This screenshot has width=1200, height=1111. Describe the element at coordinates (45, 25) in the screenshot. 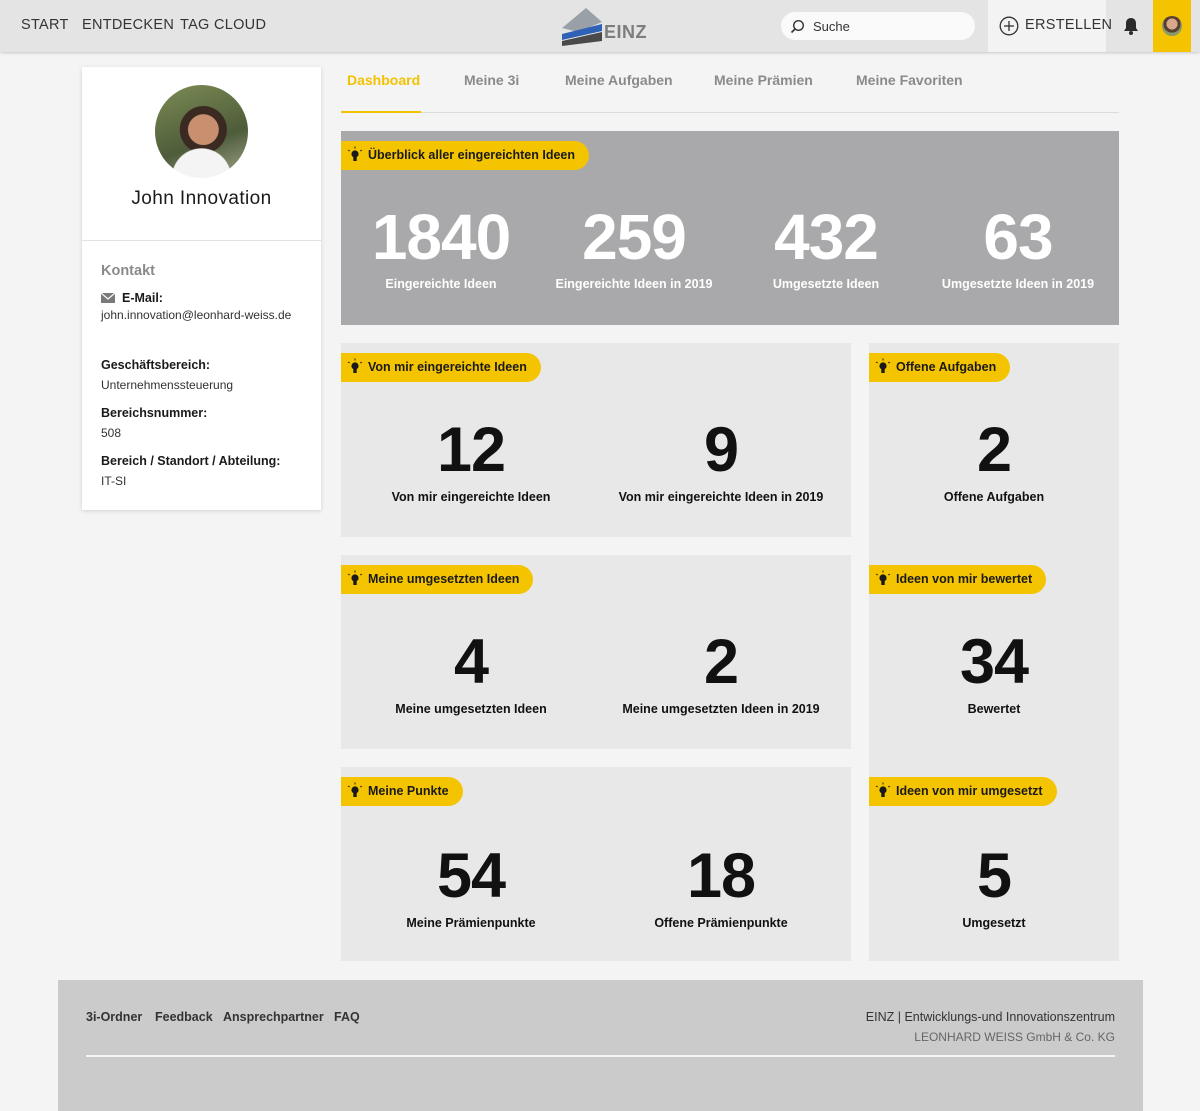

I see `nav-start-link: START` at that location.